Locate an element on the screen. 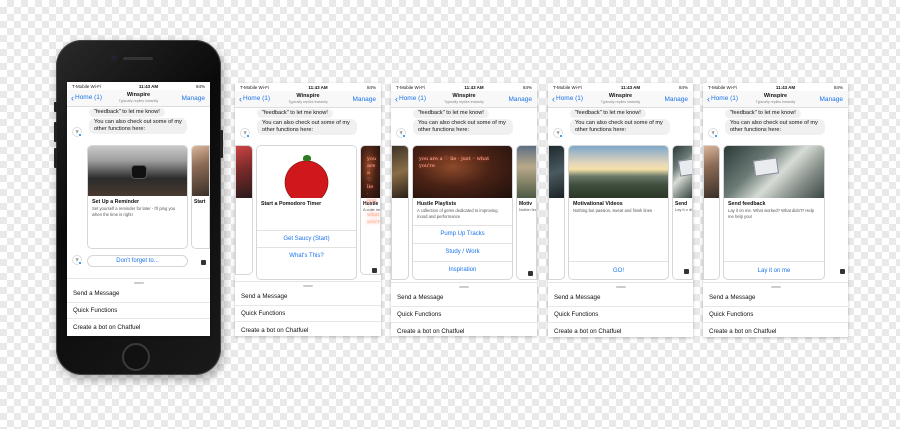 This screenshot has height=429, width=900. carousel-card-next: Send Lay it o didn't? is located at coordinates (682, 212).